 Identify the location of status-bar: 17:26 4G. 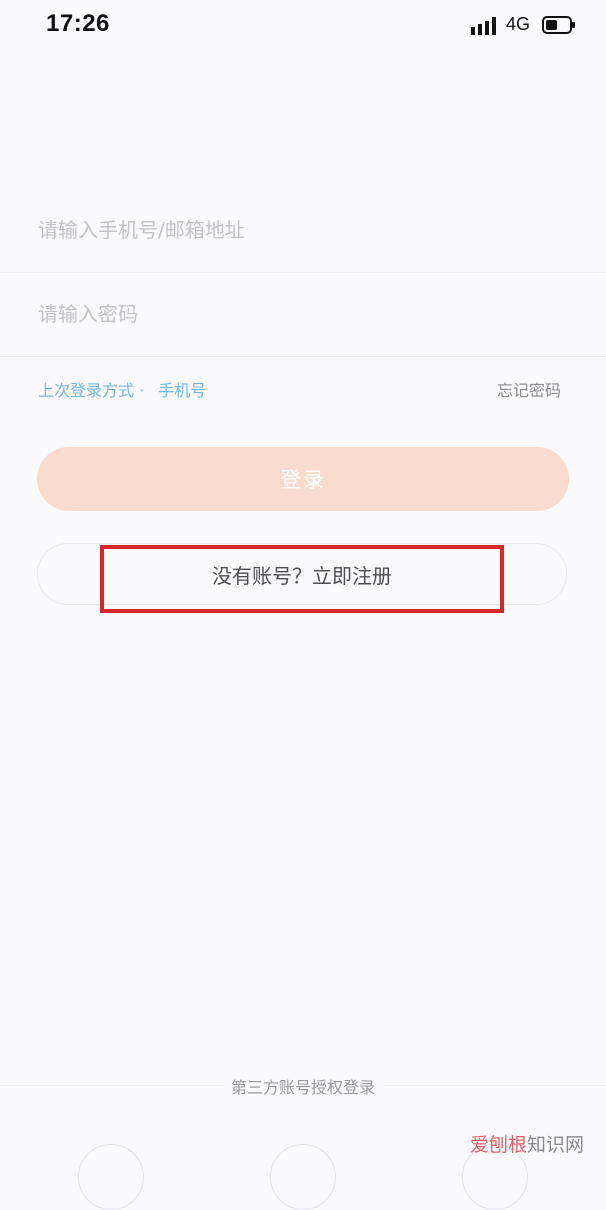
(303, 25).